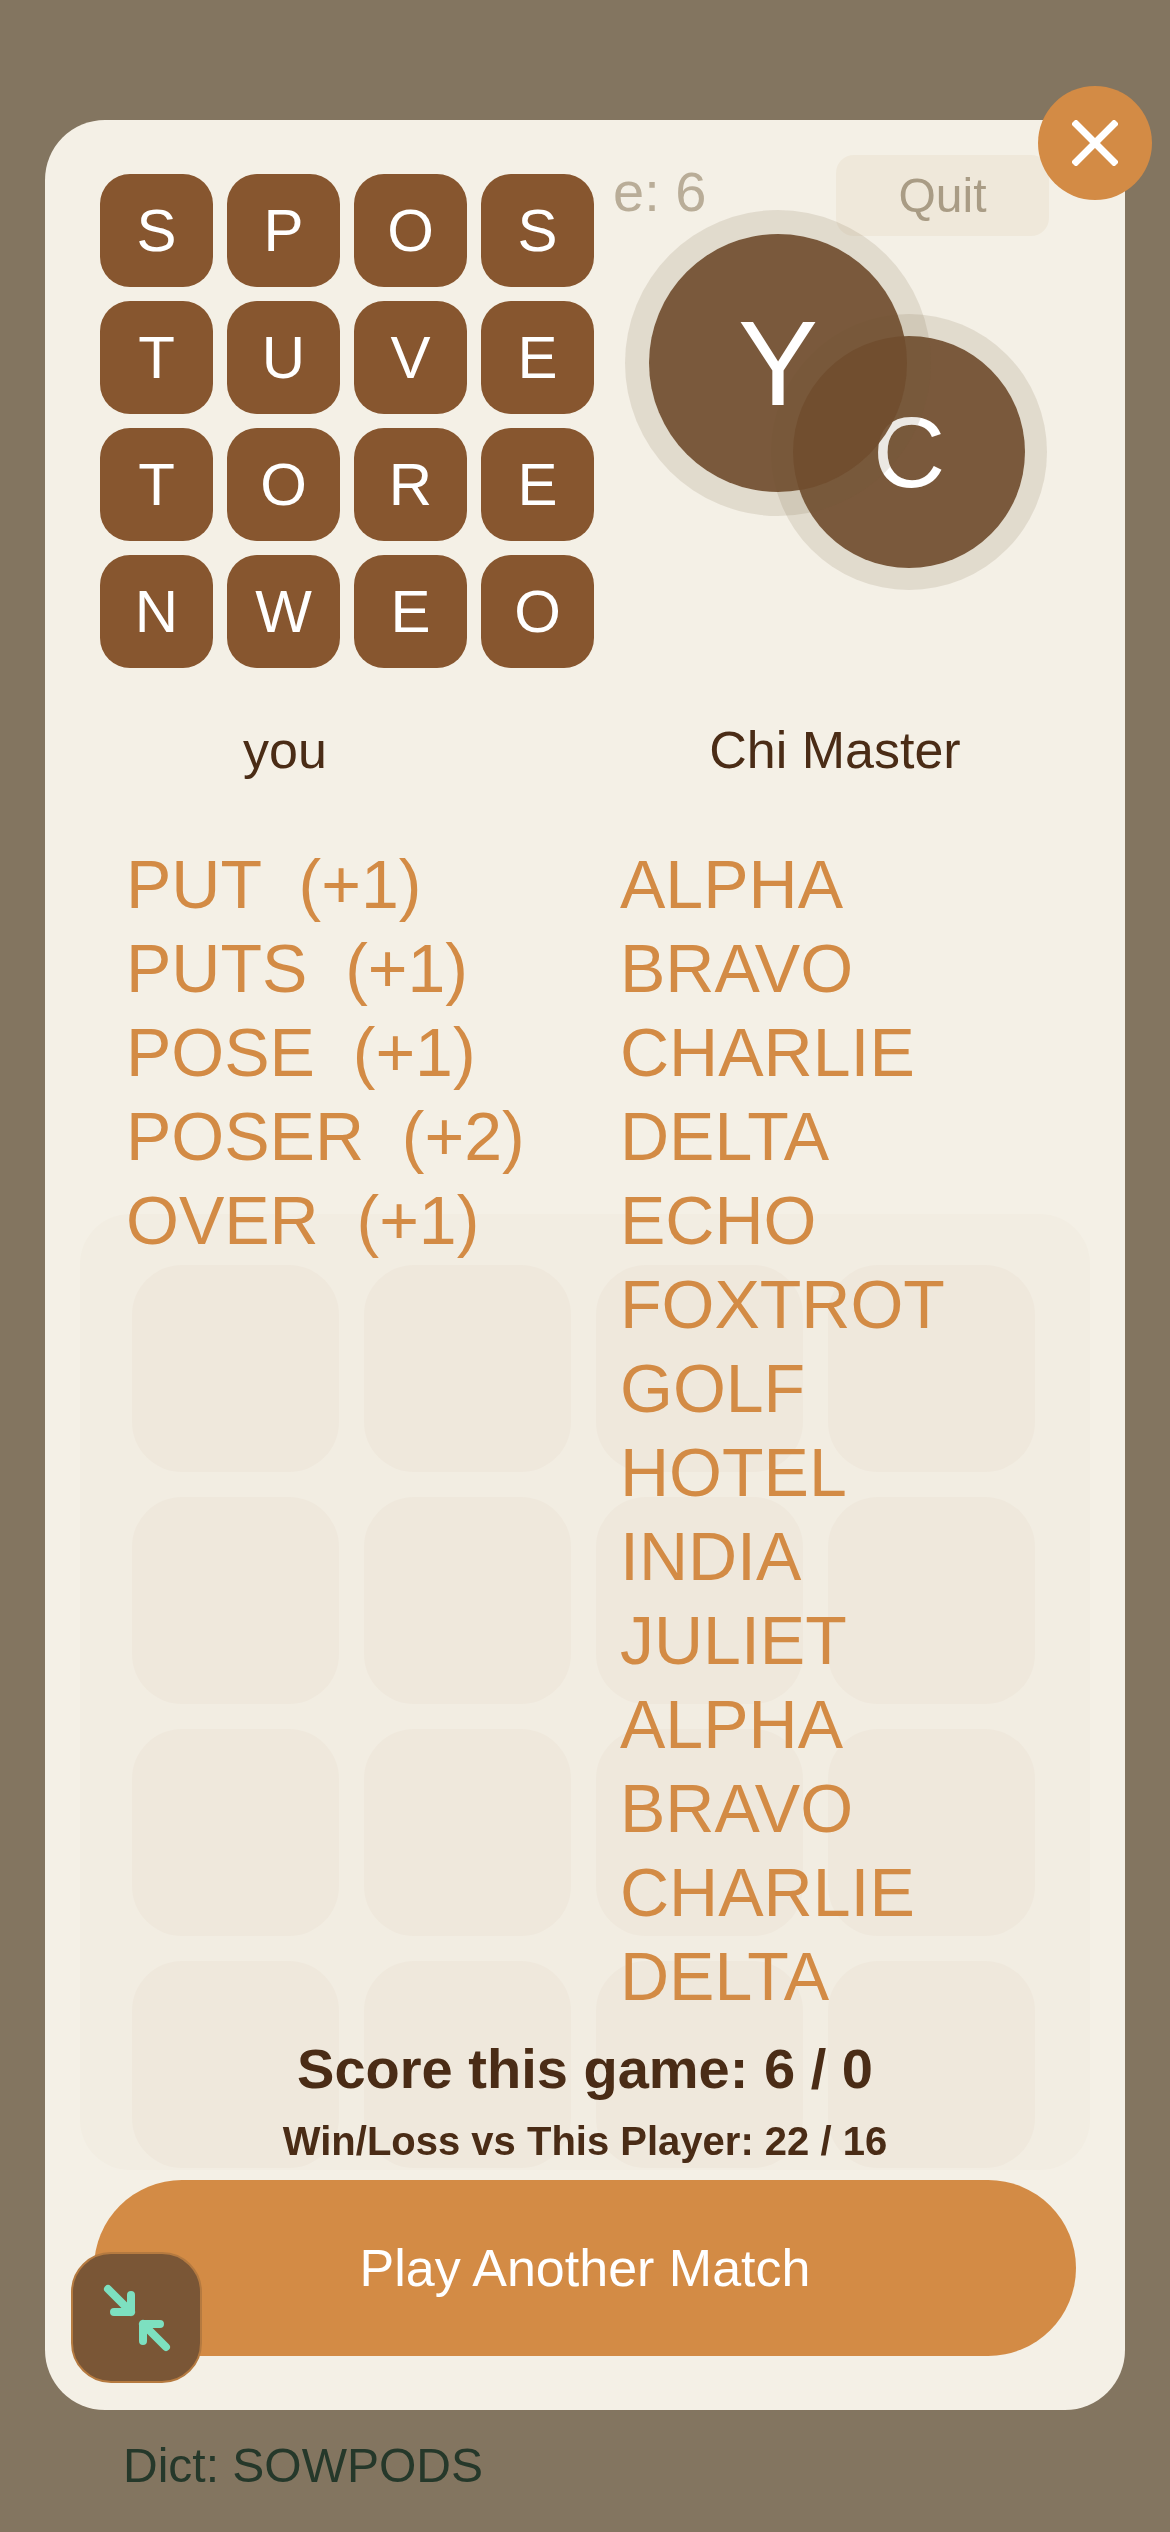 The height and width of the screenshot is (2532, 1170). What do you see at coordinates (585, 2268) in the screenshot?
I see `play-again-button: Play Another Match` at bounding box center [585, 2268].